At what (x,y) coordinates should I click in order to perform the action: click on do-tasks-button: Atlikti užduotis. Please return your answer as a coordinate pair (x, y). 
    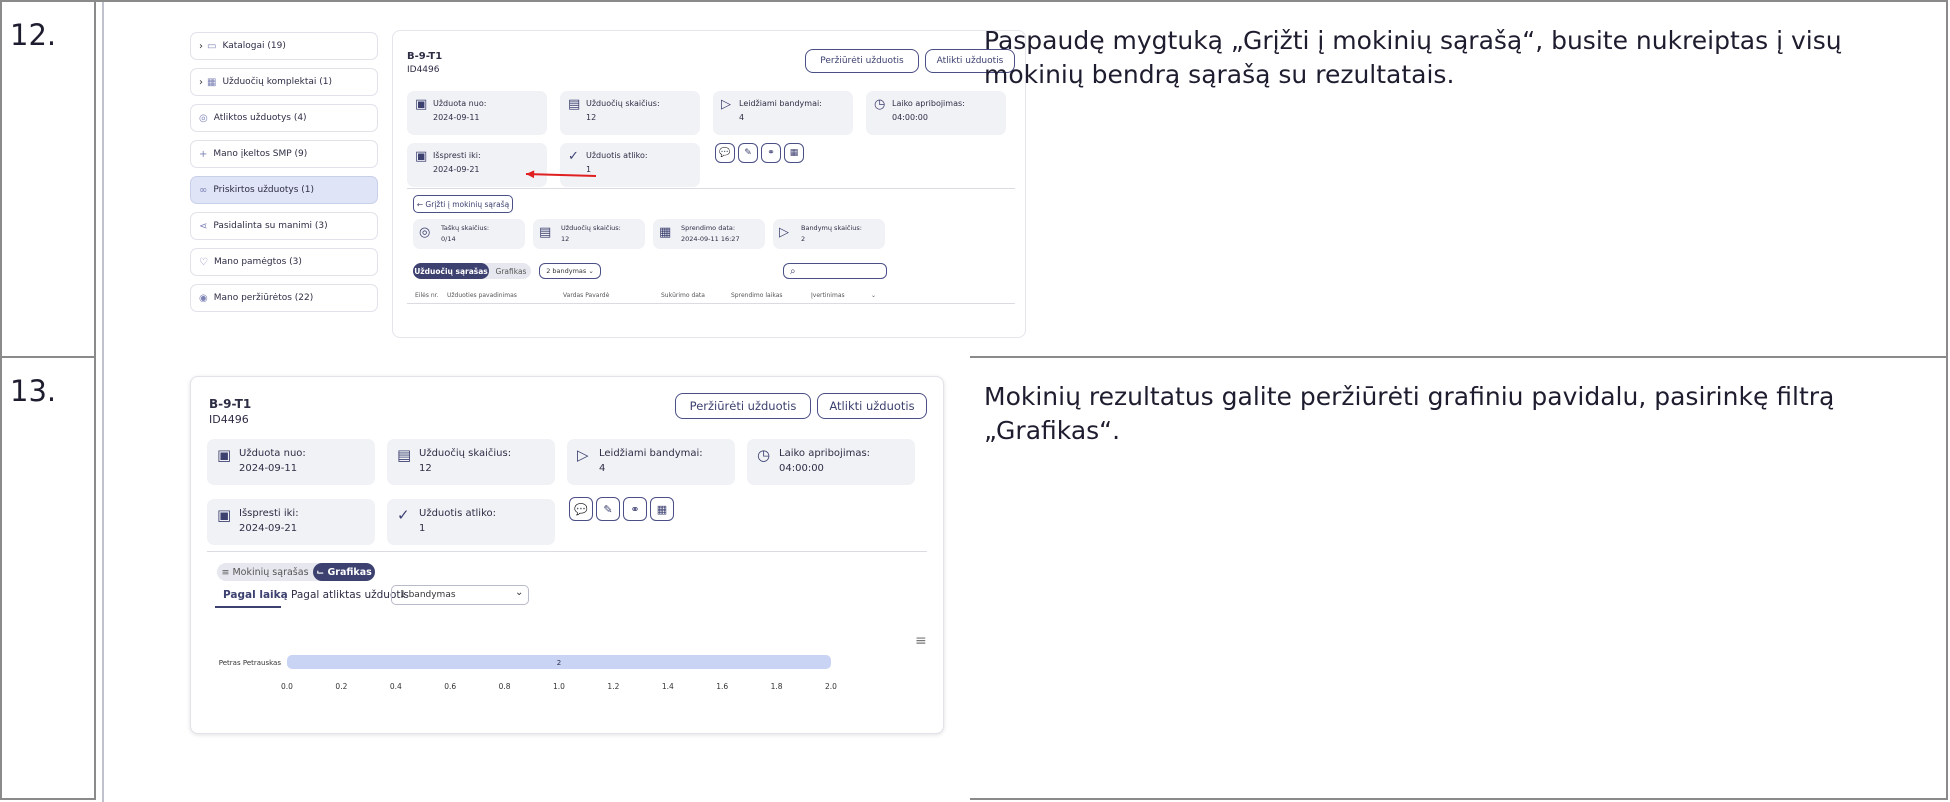
    Looking at the image, I should click on (872, 406).